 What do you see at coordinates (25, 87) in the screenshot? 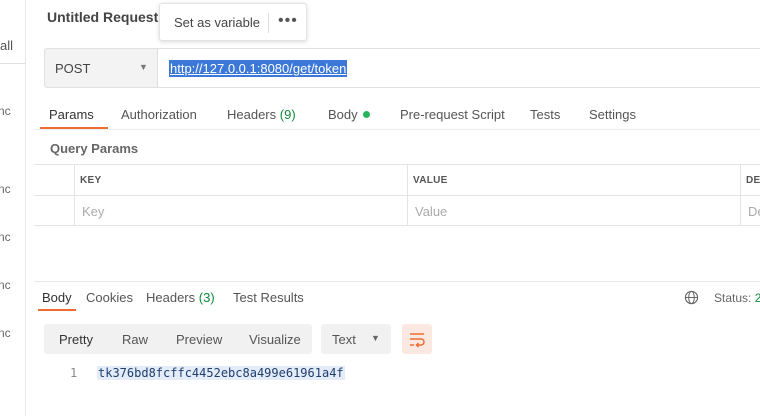
I see `sidebar-scrollbar` at bounding box center [25, 87].